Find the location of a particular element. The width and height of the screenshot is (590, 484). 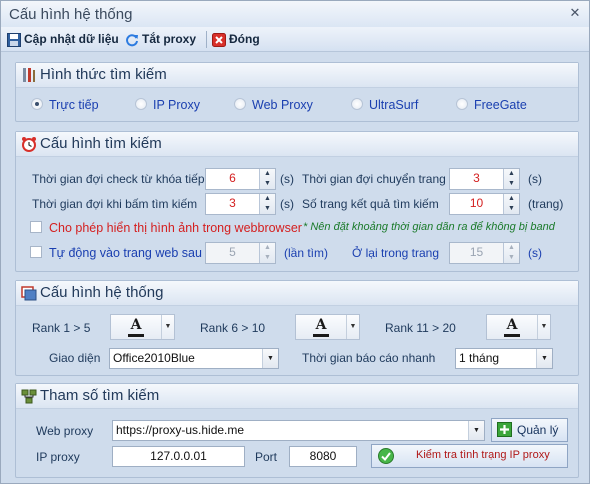

wait-check-keyword-unit: (s) is located at coordinates (287, 179).